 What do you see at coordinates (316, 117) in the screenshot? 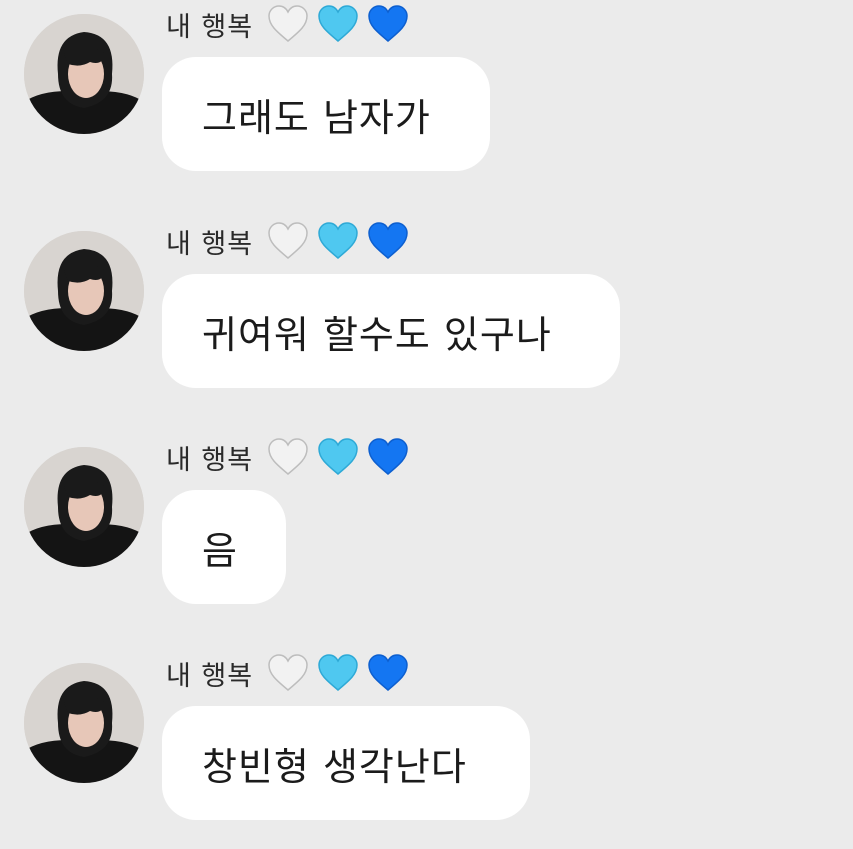
I see `message-text: 그래도 남자가` at bounding box center [316, 117].